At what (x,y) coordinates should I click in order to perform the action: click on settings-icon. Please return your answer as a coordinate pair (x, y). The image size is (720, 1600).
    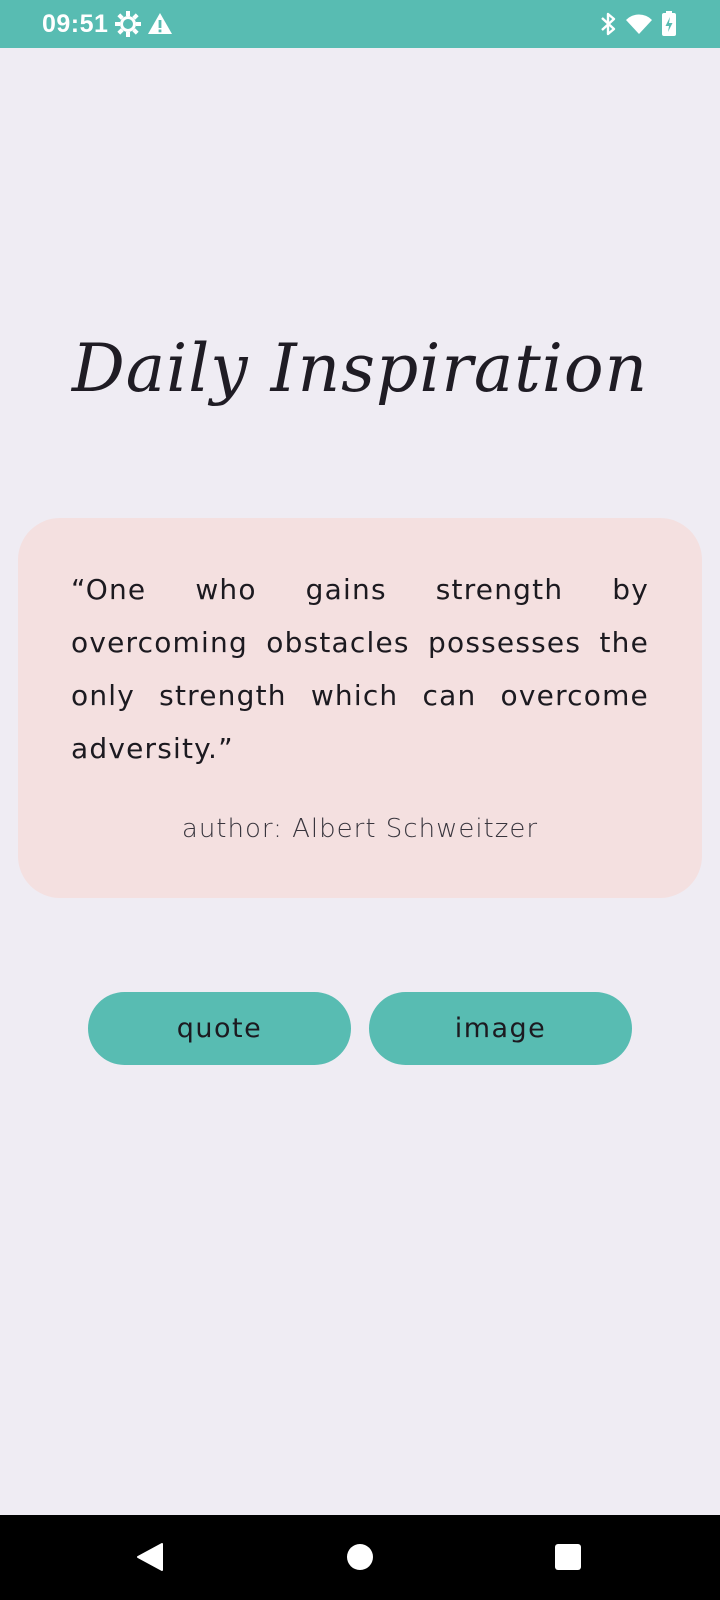
    Looking at the image, I should click on (128, 24).